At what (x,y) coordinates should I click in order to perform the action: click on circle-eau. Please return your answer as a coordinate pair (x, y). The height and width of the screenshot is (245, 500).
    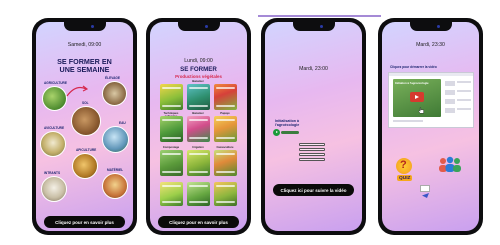
    Looking at the image, I should click on (115, 139).